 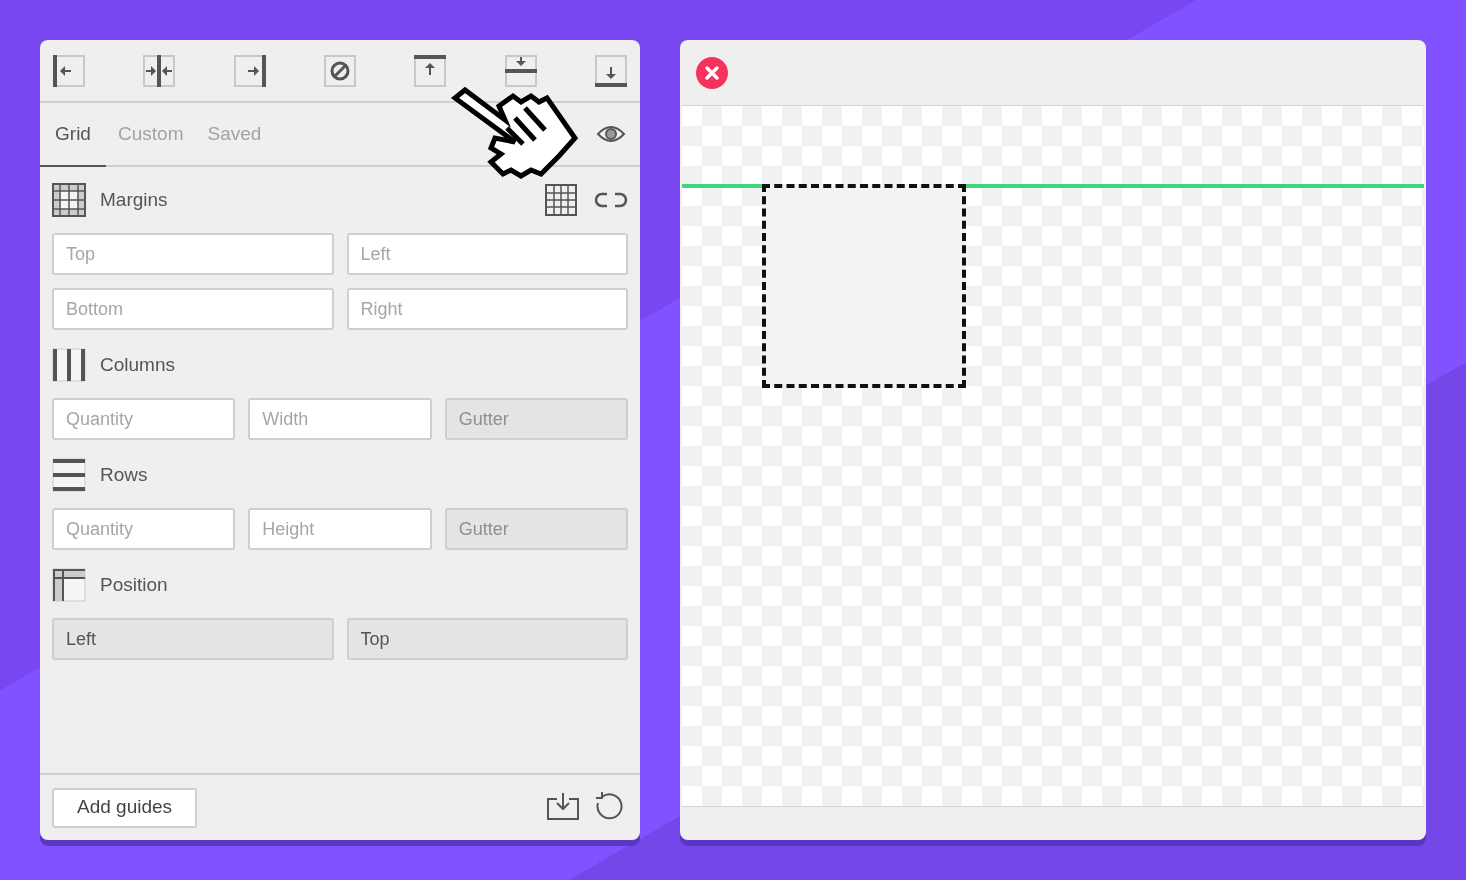 I want to click on grid-icon, so click(x=561, y=200).